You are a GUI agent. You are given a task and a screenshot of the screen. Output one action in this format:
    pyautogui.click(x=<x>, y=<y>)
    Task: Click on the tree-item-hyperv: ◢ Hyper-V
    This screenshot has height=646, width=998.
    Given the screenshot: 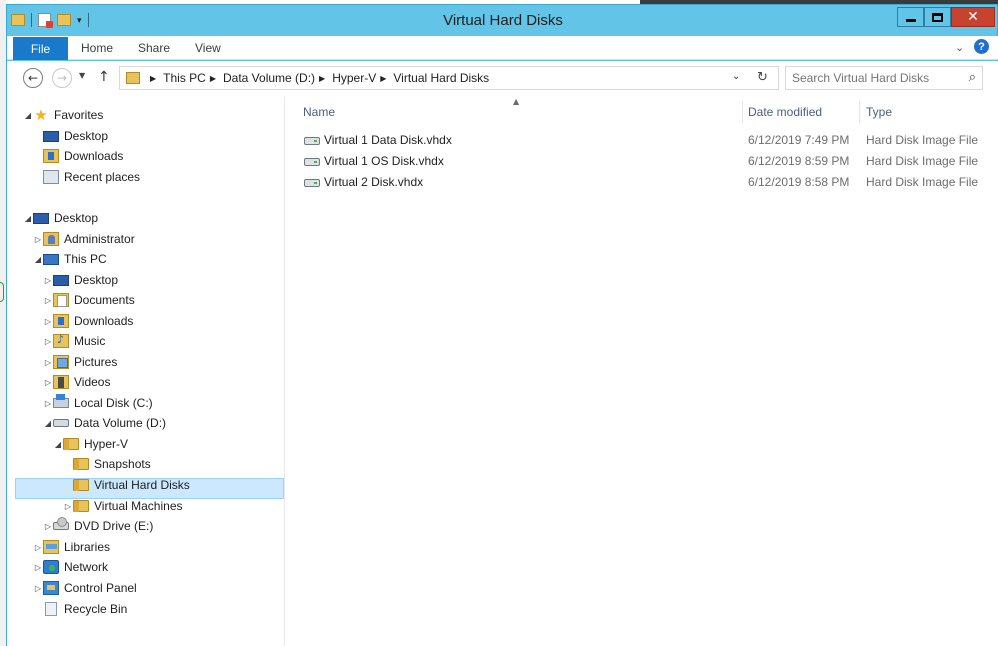 What is the action you would take?
    pyautogui.click(x=90, y=444)
    